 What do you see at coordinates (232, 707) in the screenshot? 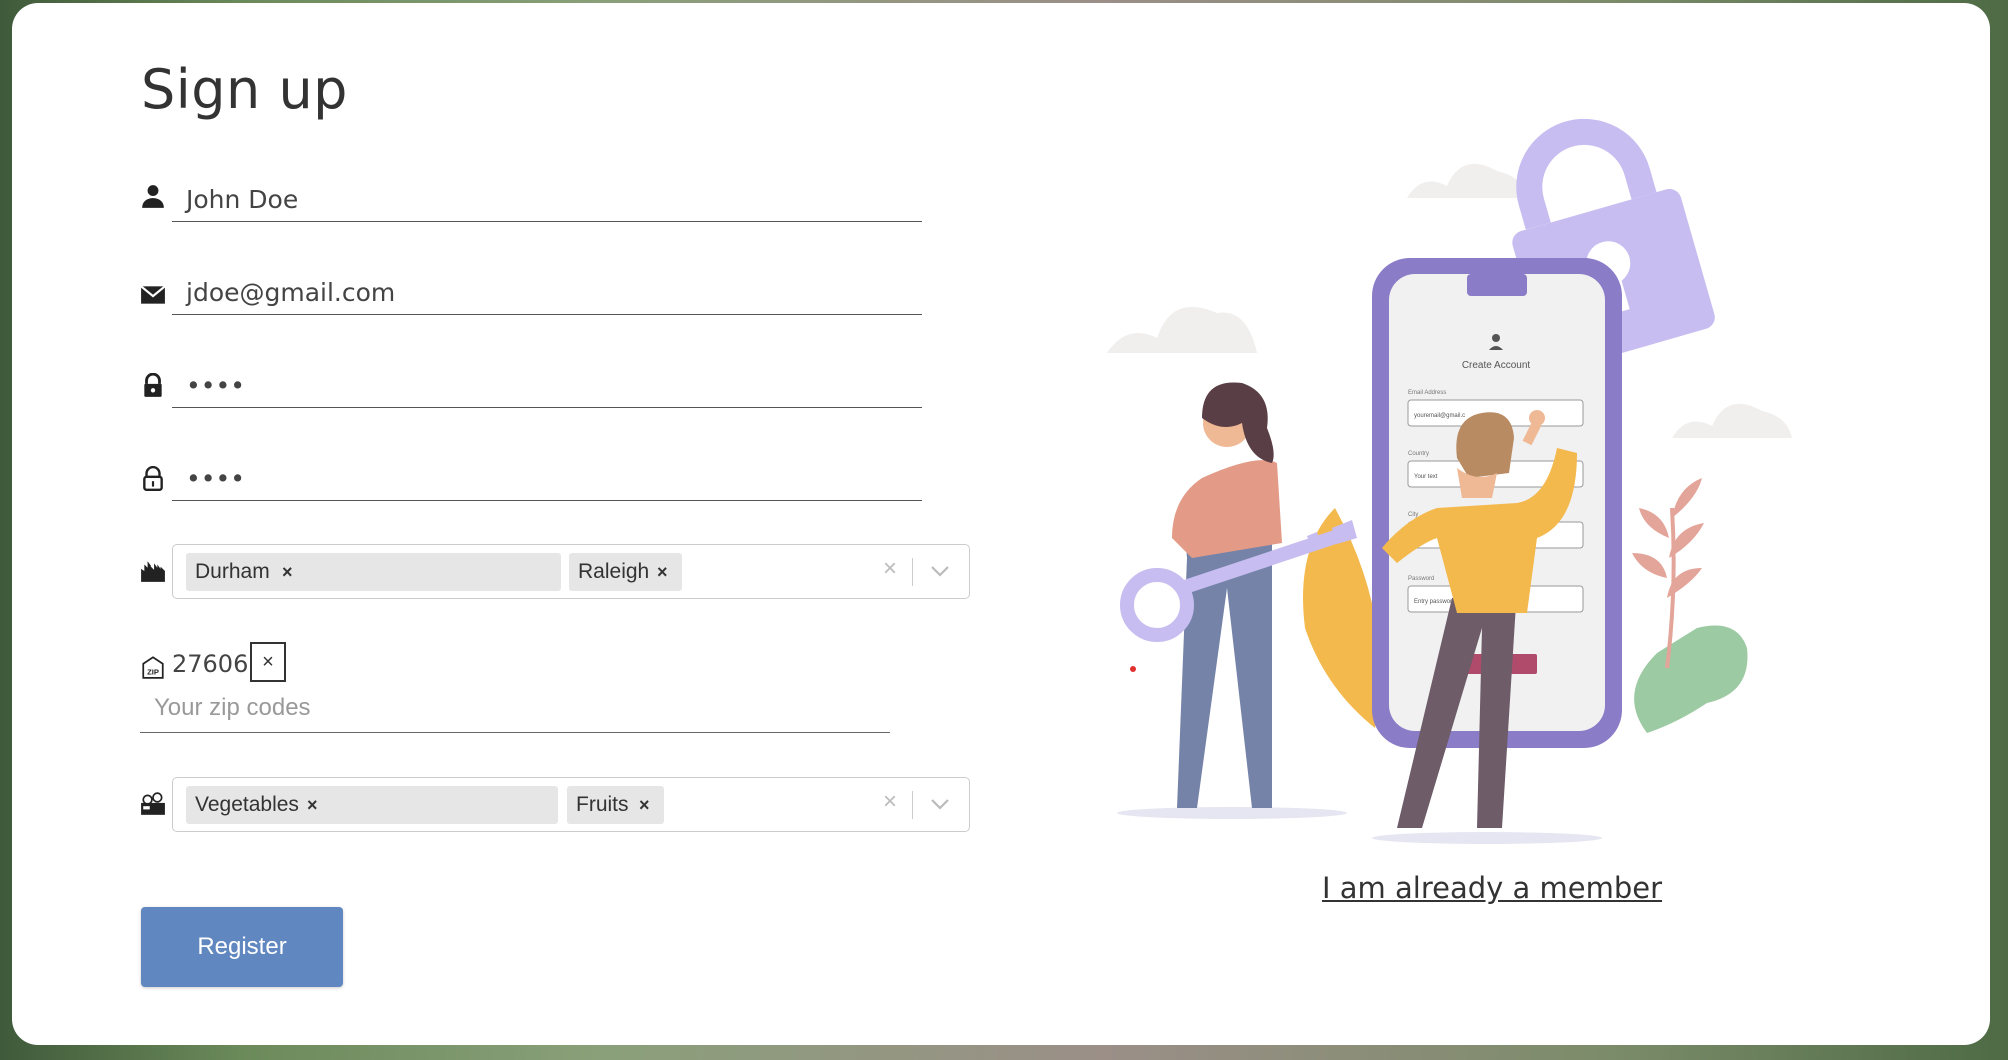
I see `zip-placeholder: Your zip codes` at bounding box center [232, 707].